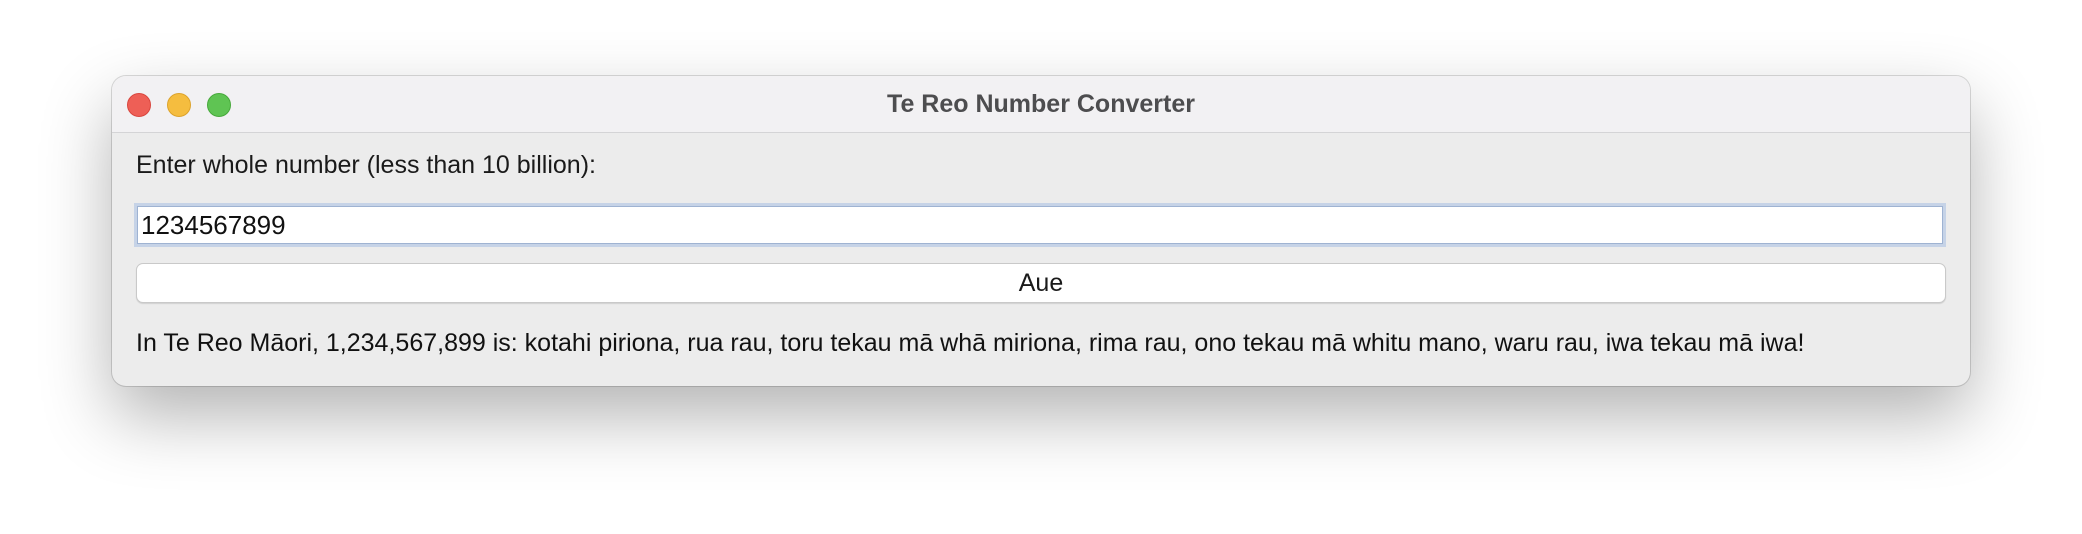 This screenshot has height=534, width=2082. I want to click on window-title: Te Reo Number Converter, so click(1041, 104).